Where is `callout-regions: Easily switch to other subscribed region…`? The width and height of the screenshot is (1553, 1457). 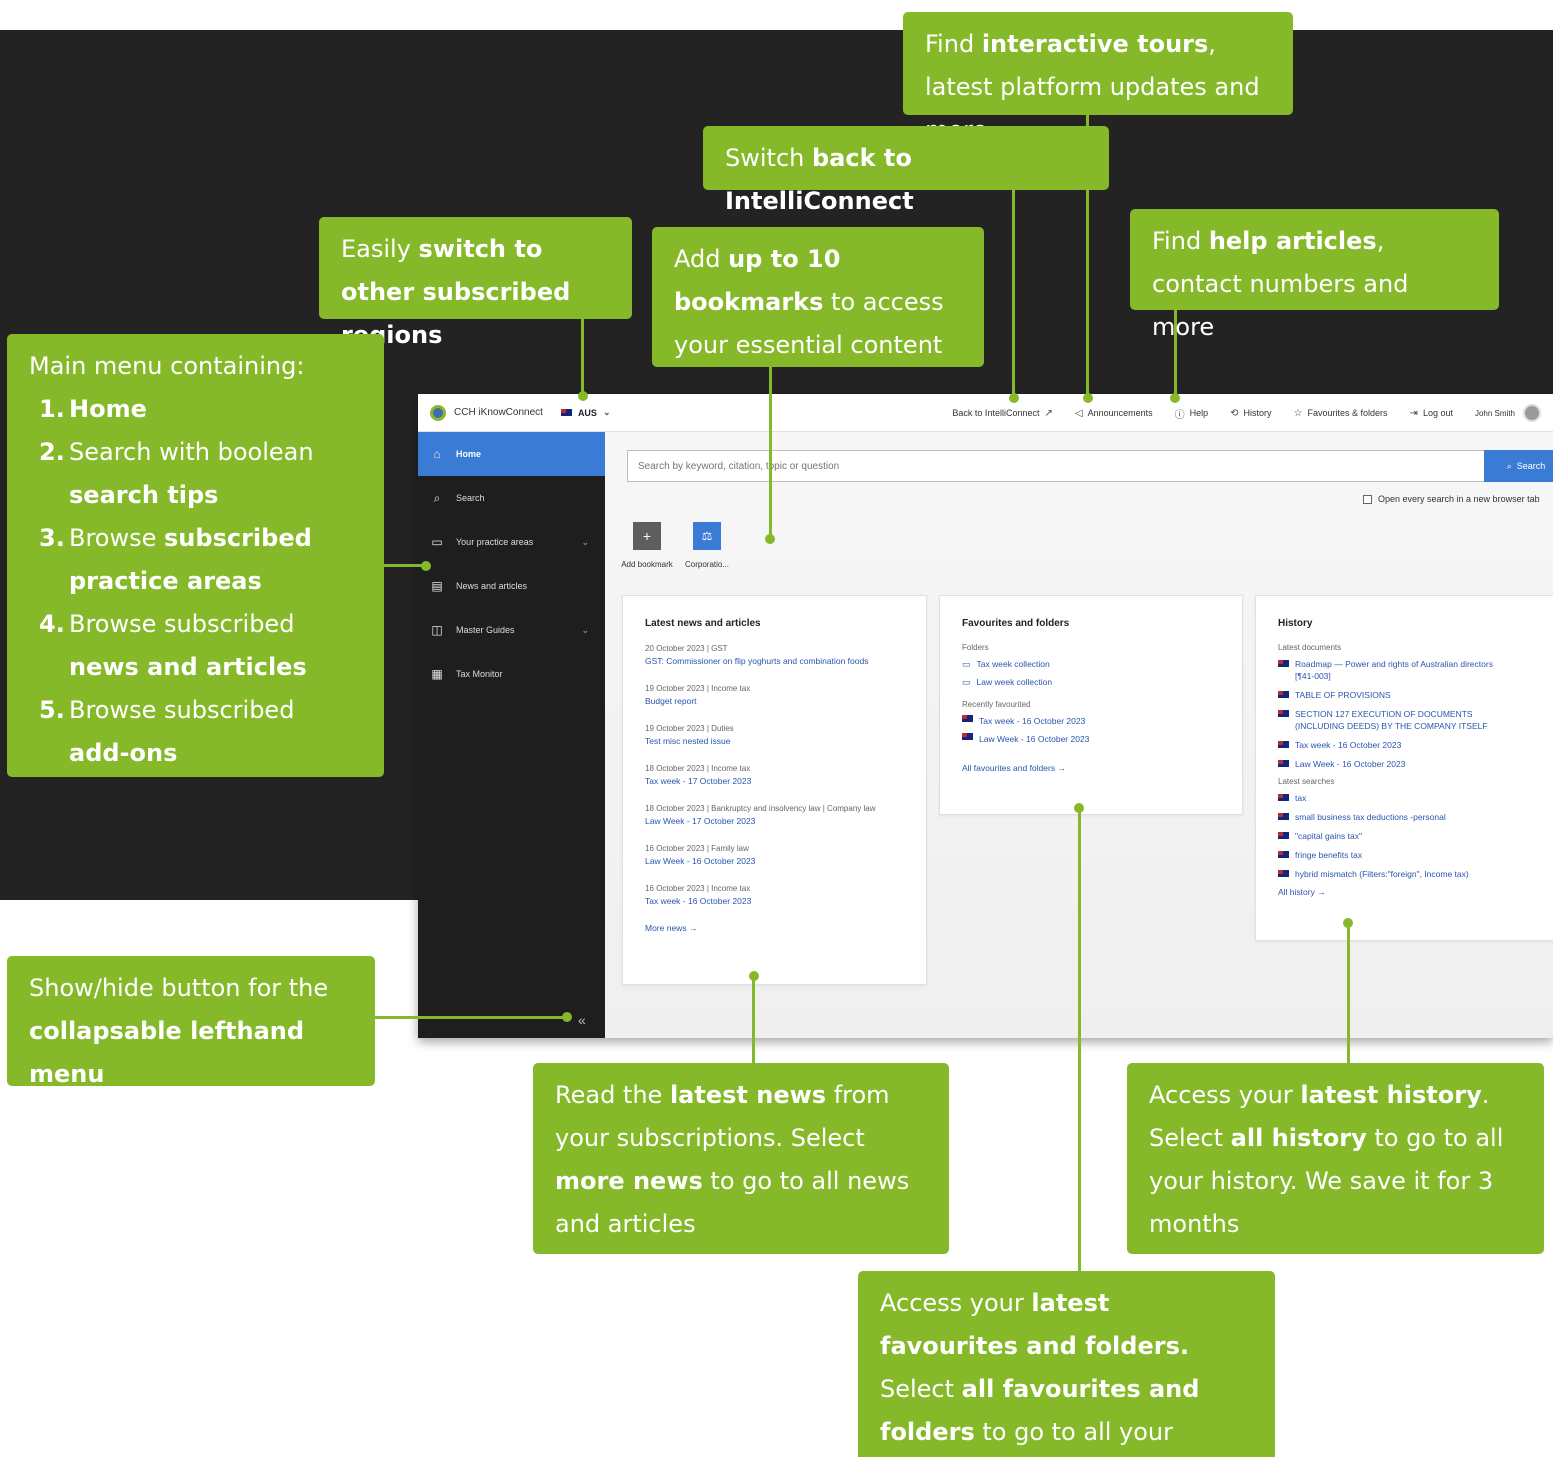 callout-regions: Easily switch to other subscribed region… is located at coordinates (475, 283).